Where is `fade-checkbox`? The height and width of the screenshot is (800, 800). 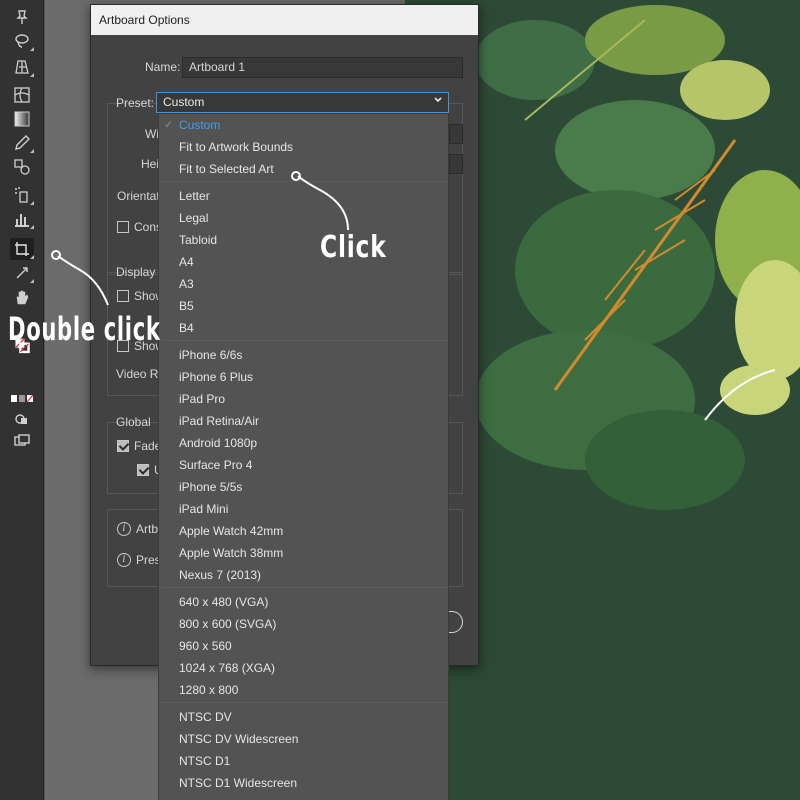
fade-checkbox is located at coordinates (123, 446).